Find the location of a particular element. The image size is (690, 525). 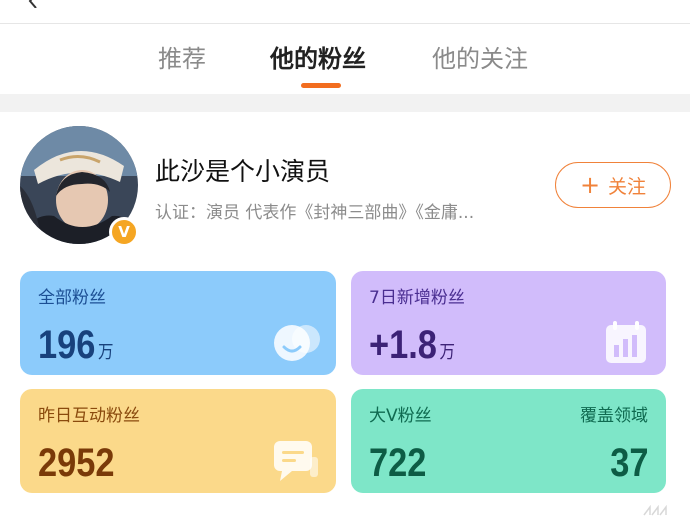

stat-value: 2952 is located at coordinates (76, 463).